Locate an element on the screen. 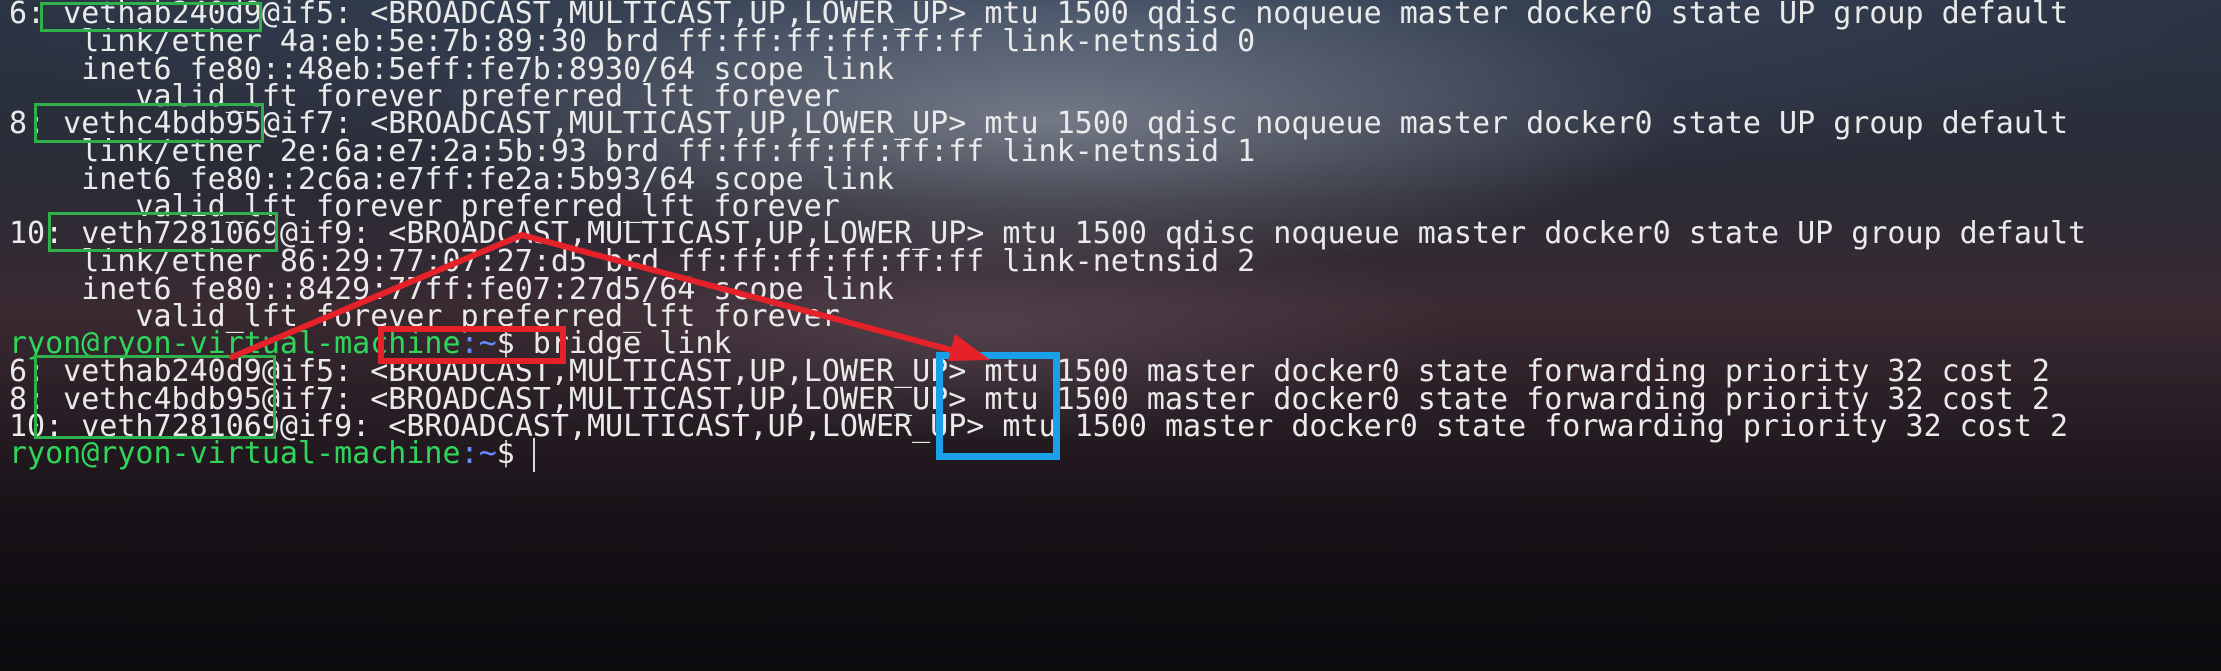 Image resolution: width=2221 pixels, height=671 pixels. prompt-path: :~ is located at coordinates (478, 453).